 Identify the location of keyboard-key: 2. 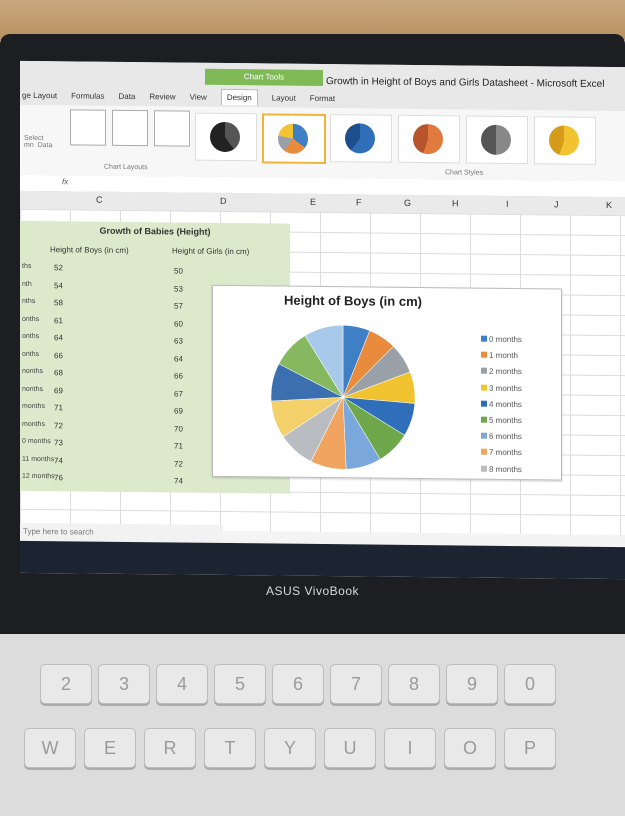
(66, 684).